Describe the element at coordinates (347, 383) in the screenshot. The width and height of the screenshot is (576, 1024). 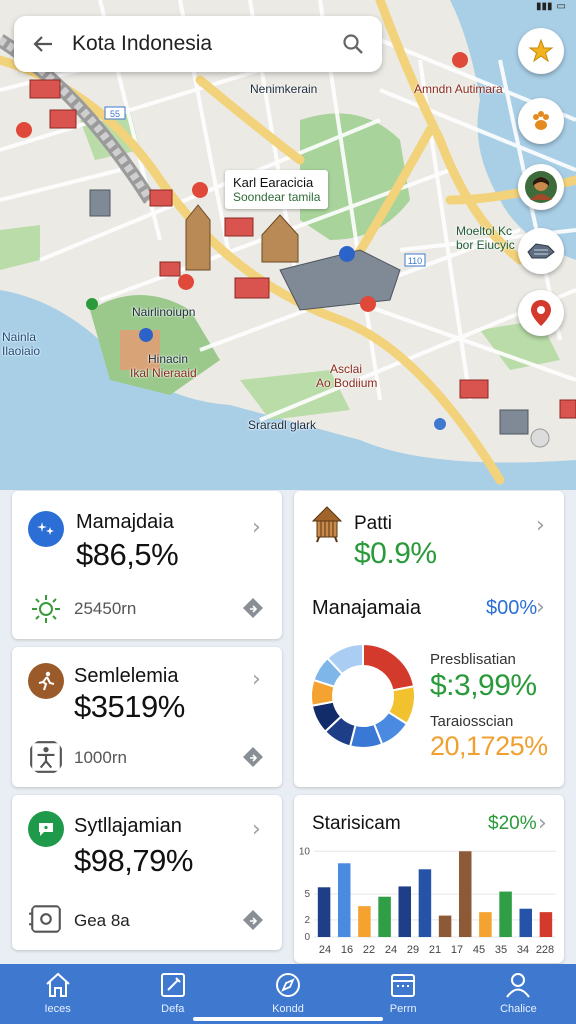
I see `map-label: Ao Bodiium` at that location.